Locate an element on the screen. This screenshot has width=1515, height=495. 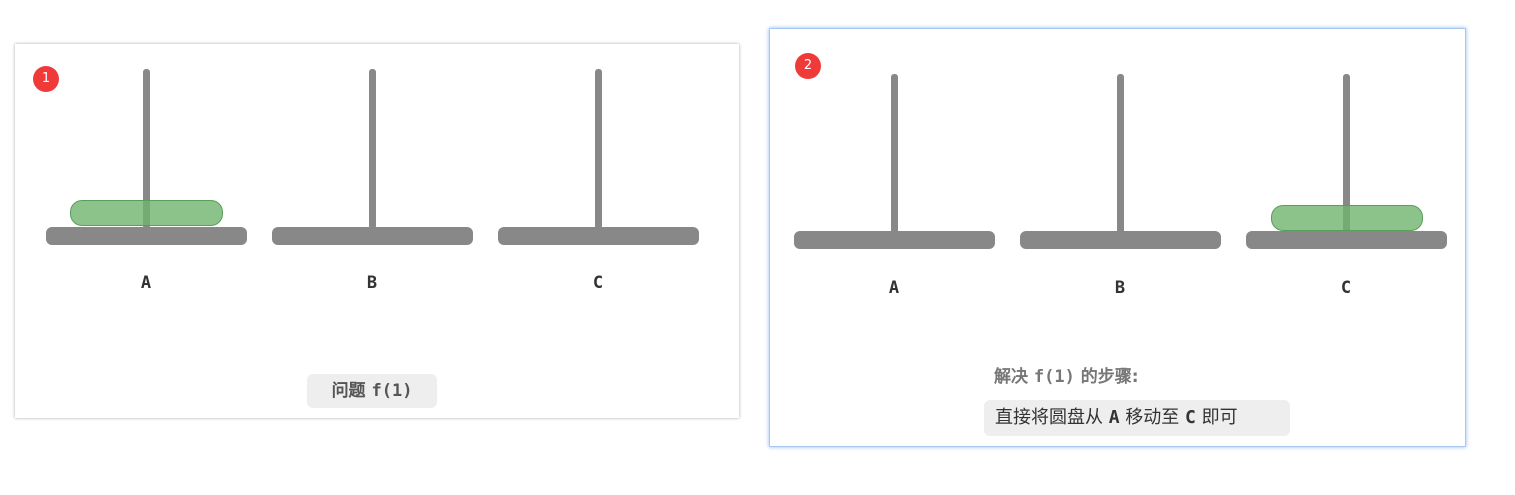
step-text: 即可 is located at coordinates (1216, 417).